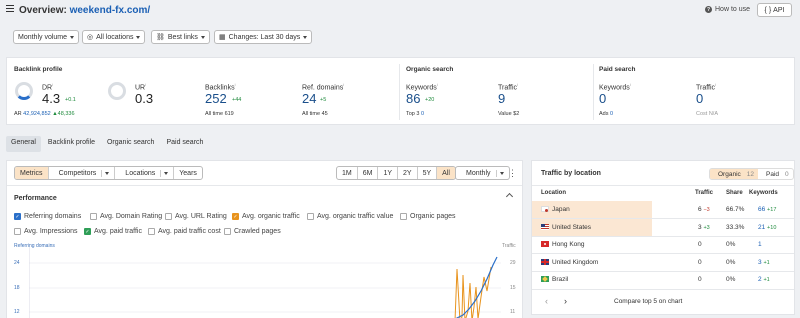 The height and width of the screenshot is (318, 800). What do you see at coordinates (508, 87) in the screenshot?
I see `organic-traffic-label: Traffici` at bounding box center [508, 87].